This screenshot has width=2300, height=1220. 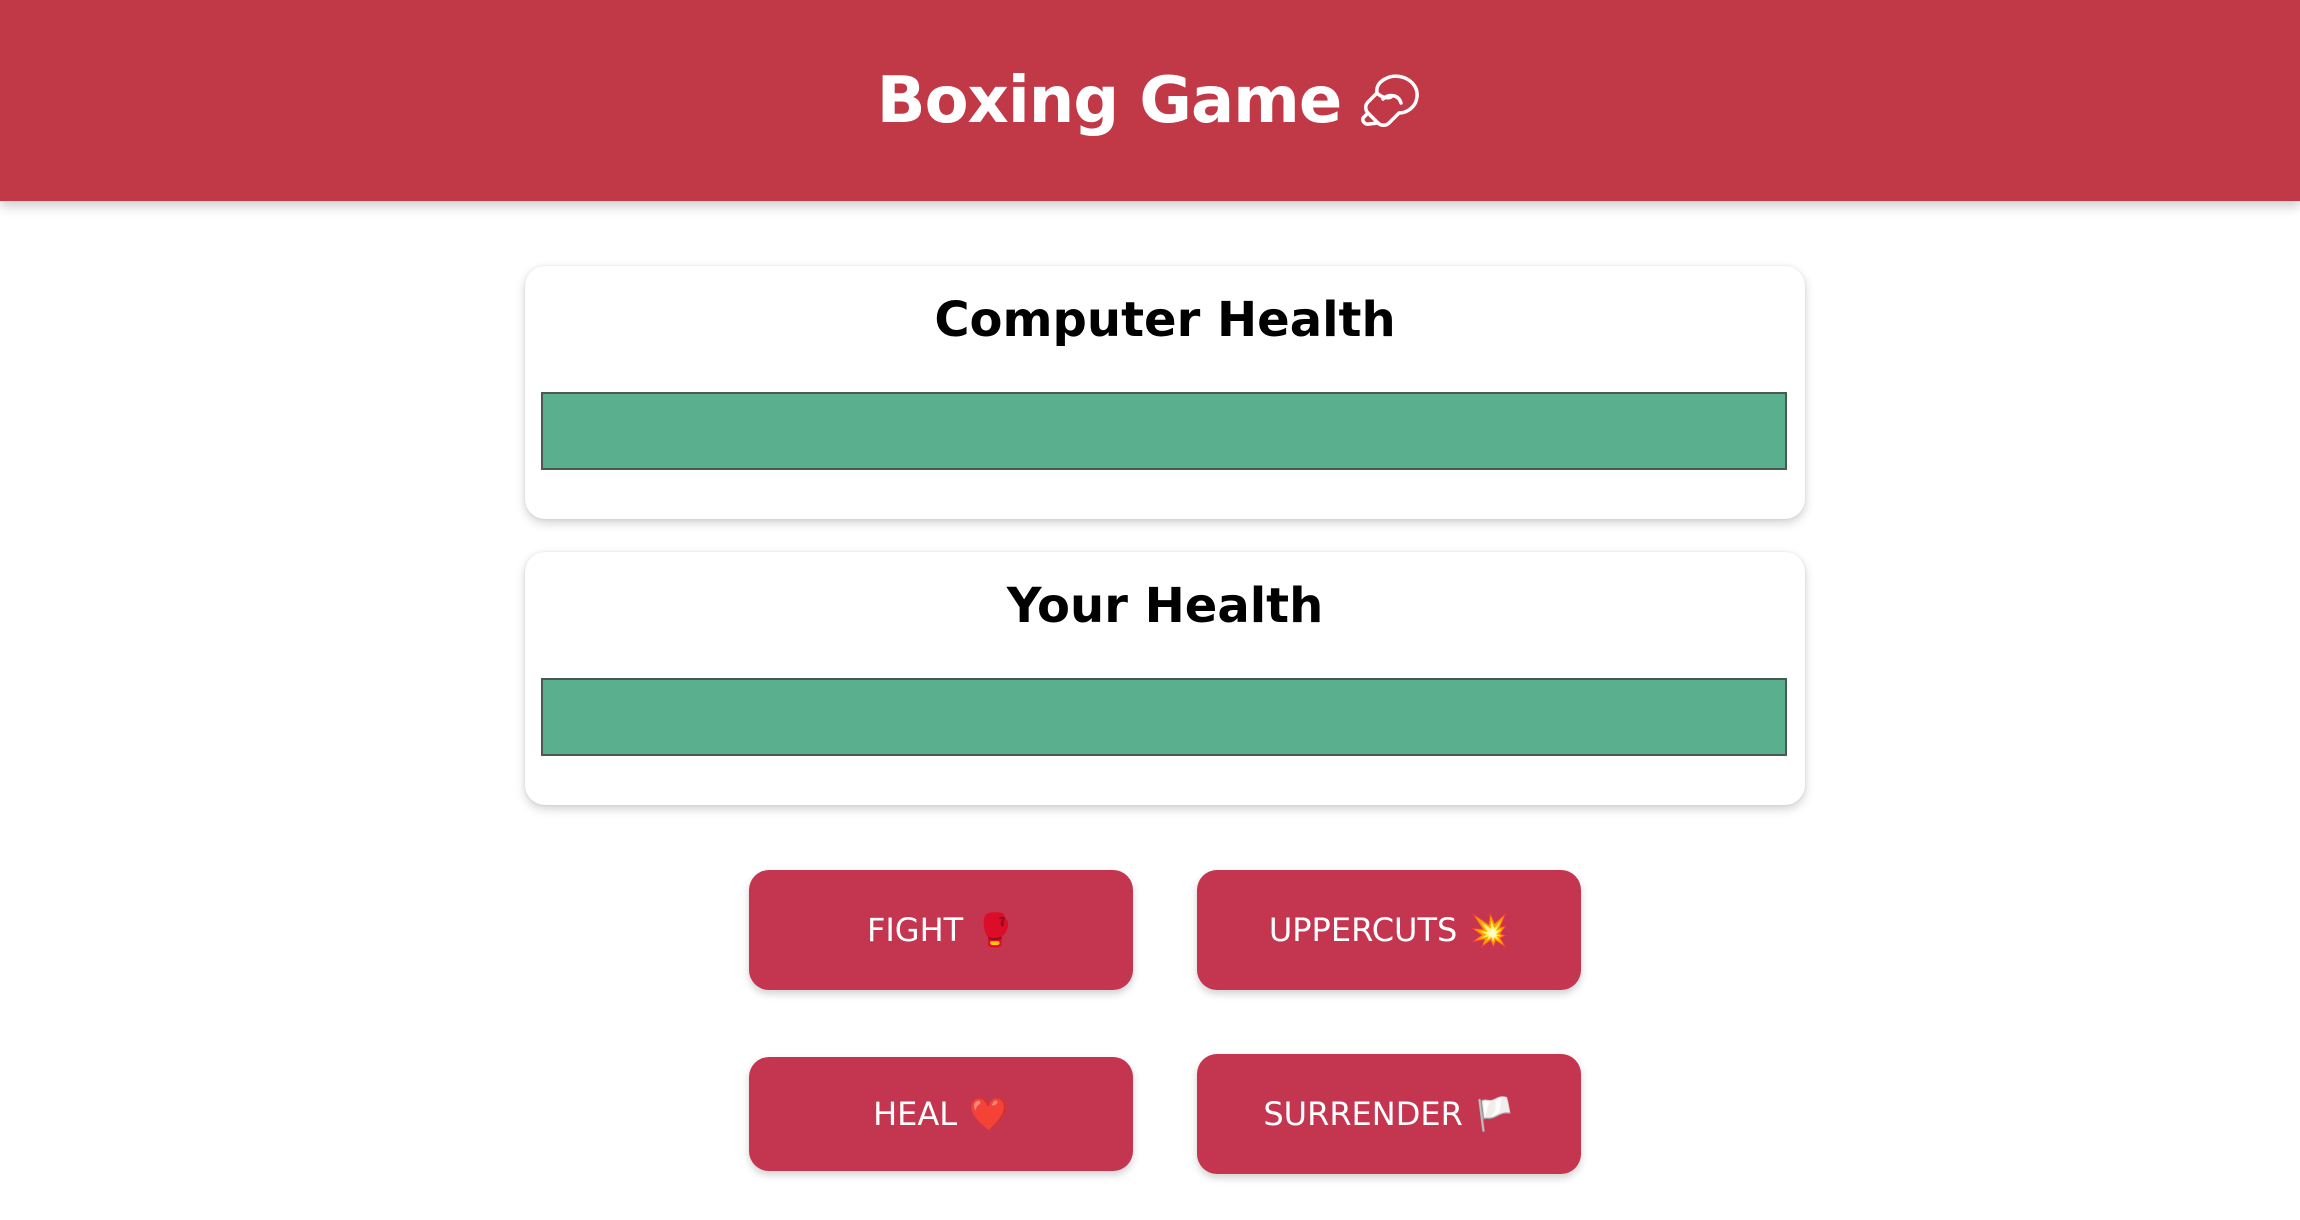 What do you see at coordinates (989, 1114) in the screenshot?
I see `heart-icon: ❤️` at bounding box center [989, 1114].